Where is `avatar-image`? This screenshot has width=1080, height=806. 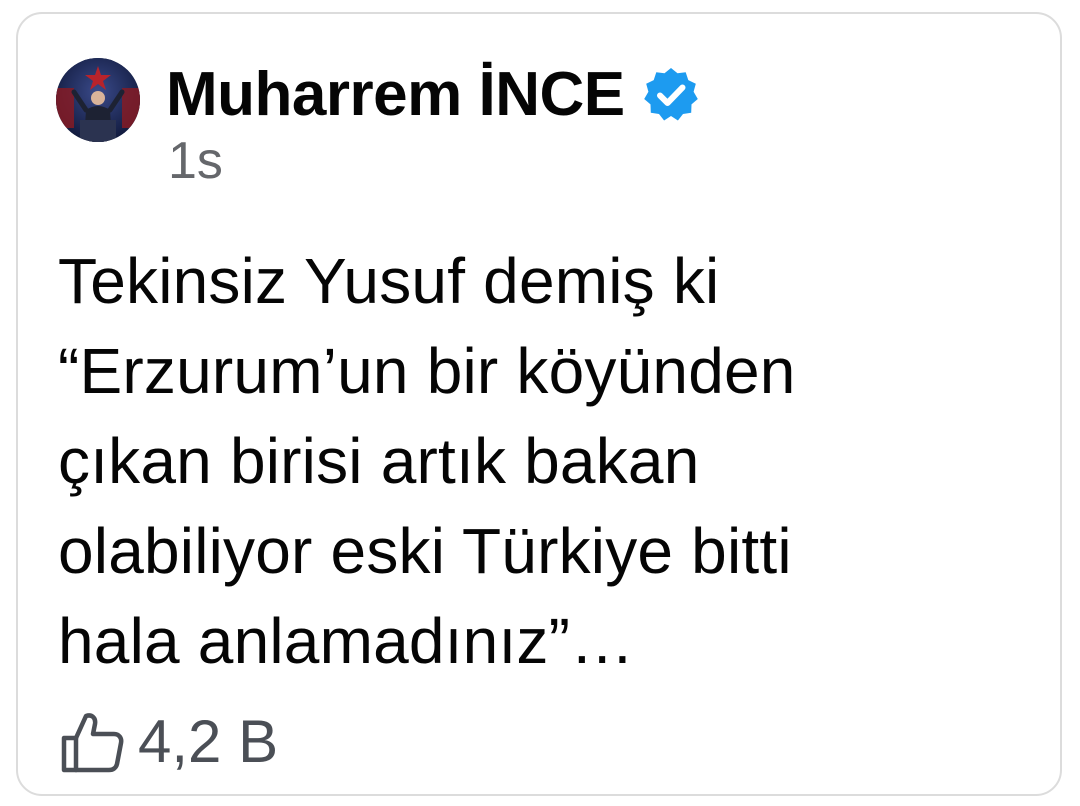
avatar-image is located at coordinates (98, 100).